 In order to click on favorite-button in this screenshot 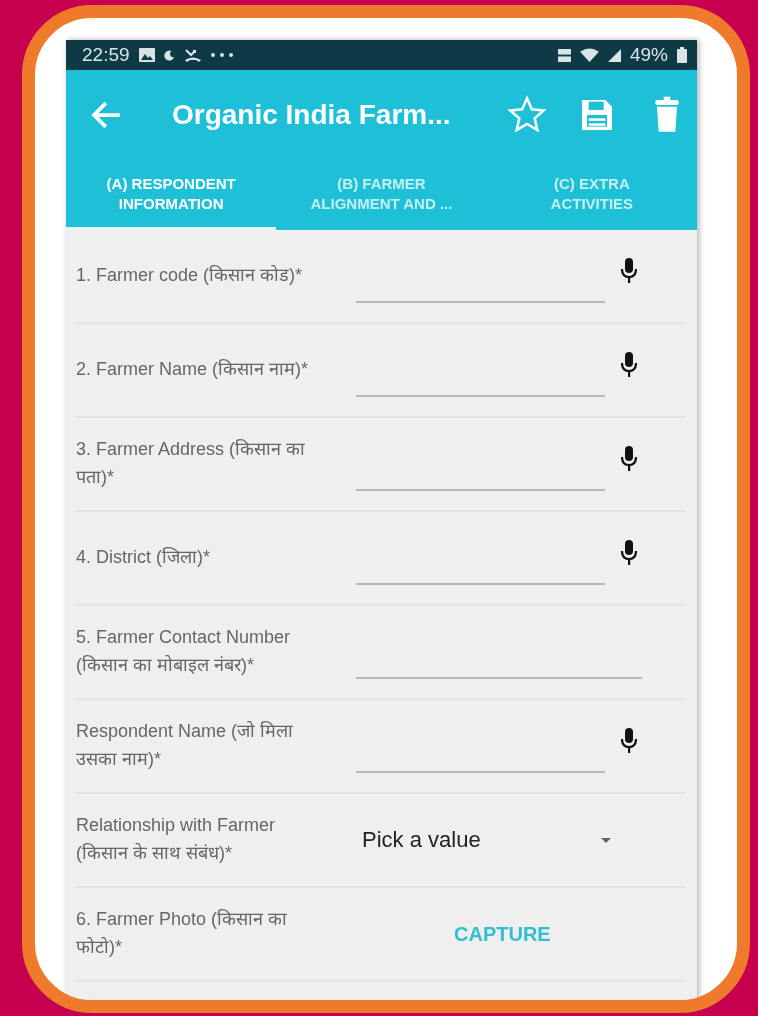, I will do `click(527, 115)`.